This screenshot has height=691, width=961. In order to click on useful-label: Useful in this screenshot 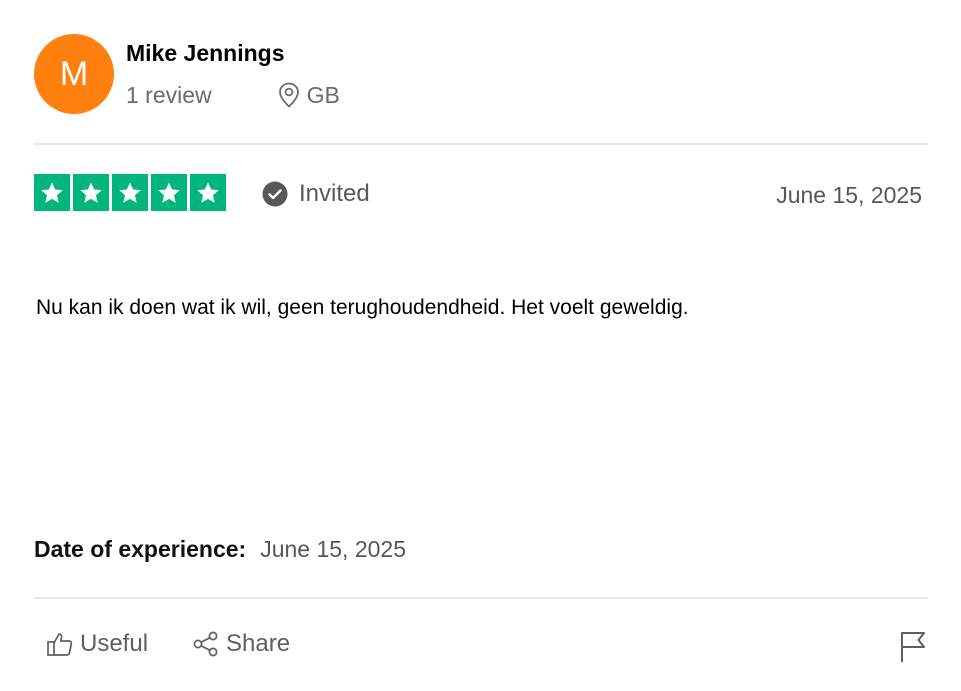, I will do `click(114, 643)`.